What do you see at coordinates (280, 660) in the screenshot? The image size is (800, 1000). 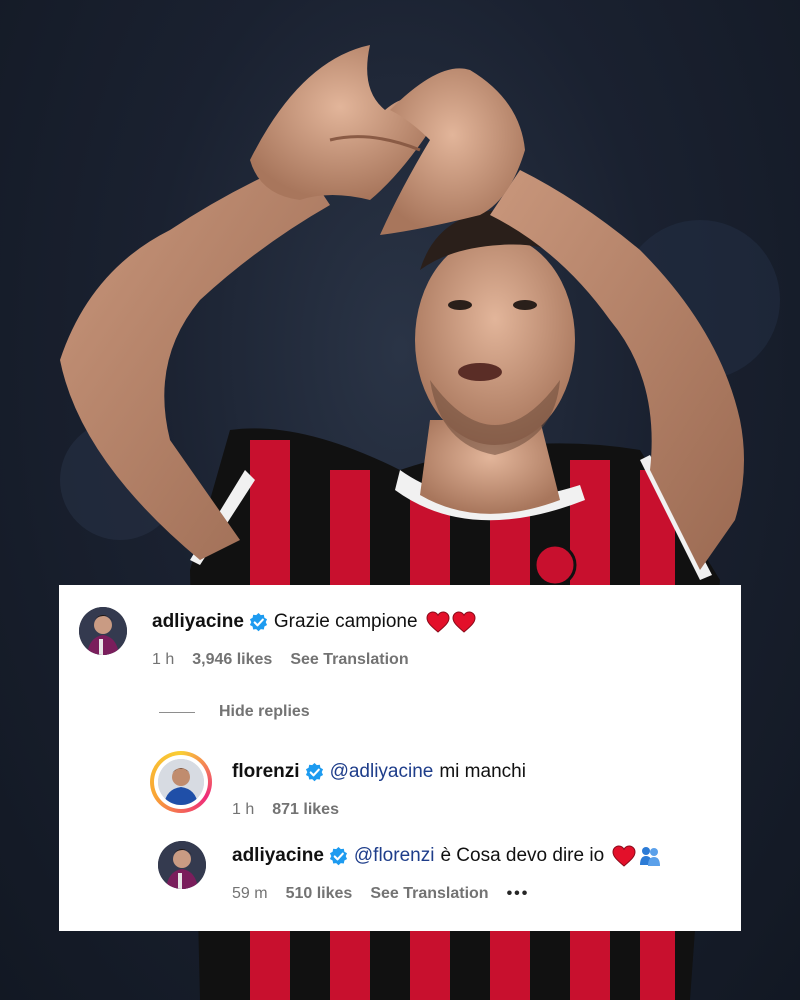 I see `first-comment-meta: 1 h 3,946 likes See Translation` at bounding box center [280, 660].